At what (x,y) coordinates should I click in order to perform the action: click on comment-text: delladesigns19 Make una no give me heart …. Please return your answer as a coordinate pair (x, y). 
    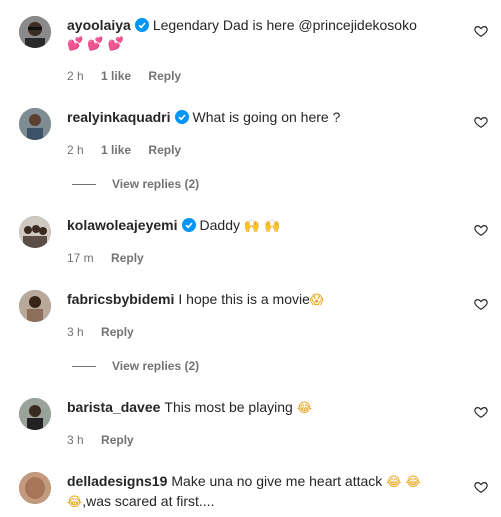
    Looking at the image, I should click on (247, 492).